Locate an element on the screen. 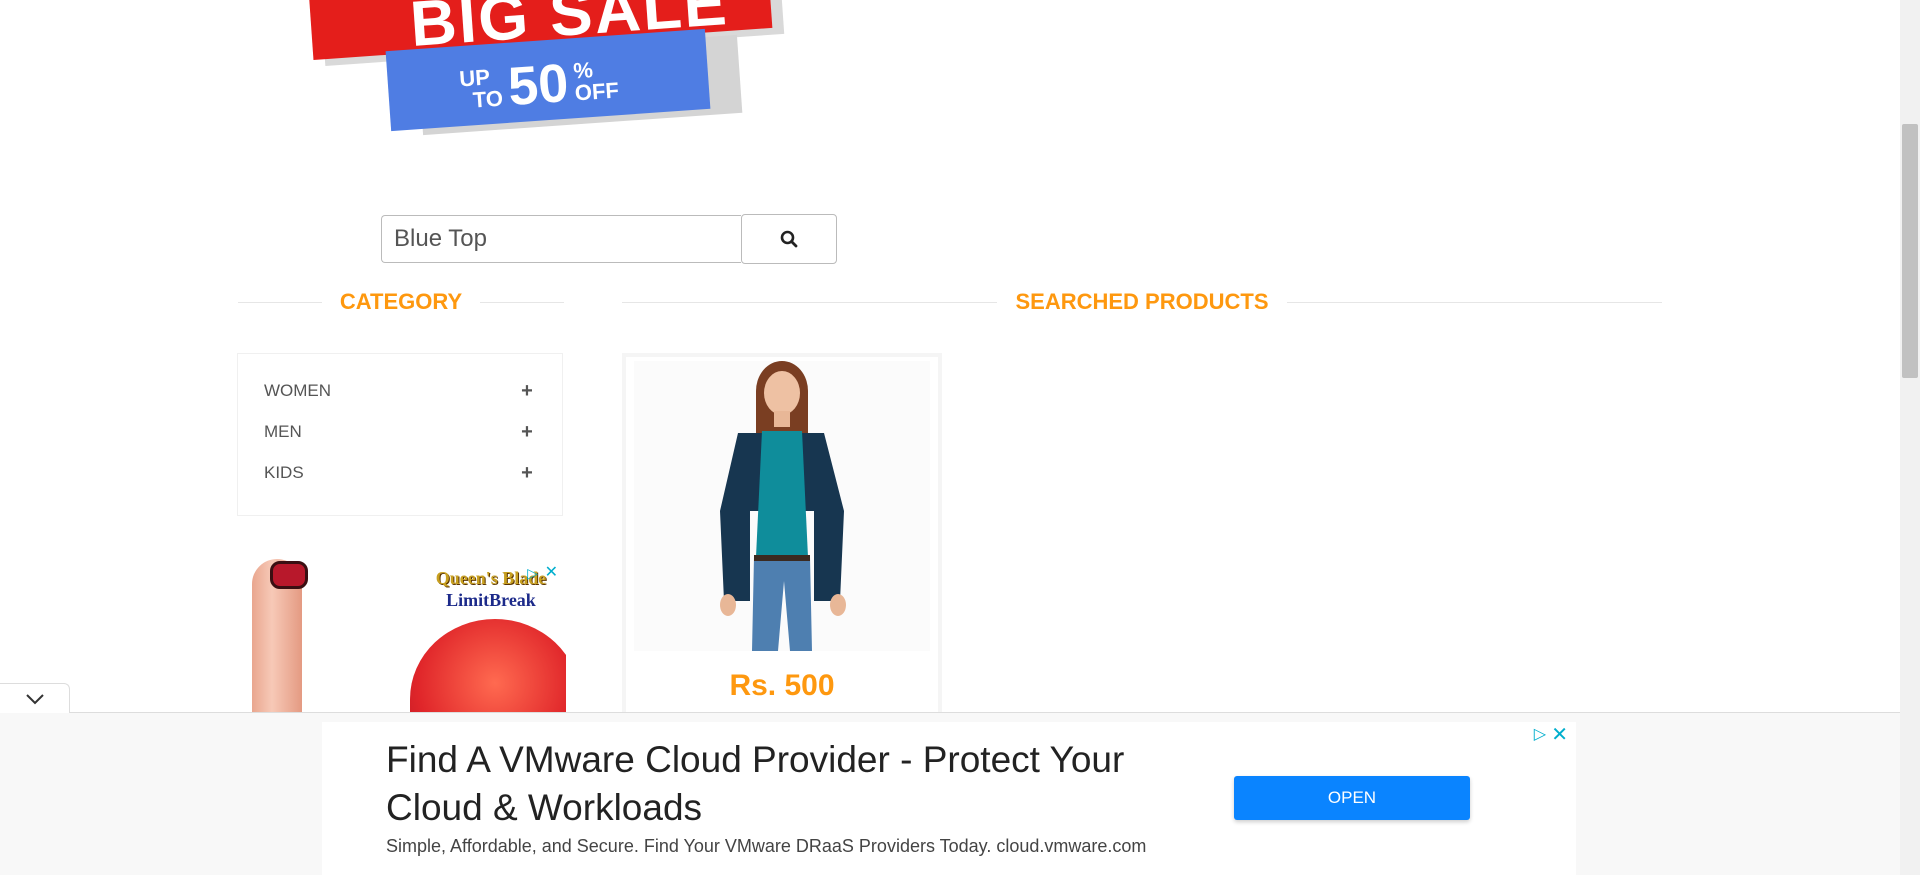 Image resolution: width=1920 pixels, height=875 pixels. woman-in-blue-top-image is located at coordinates (782, 506).